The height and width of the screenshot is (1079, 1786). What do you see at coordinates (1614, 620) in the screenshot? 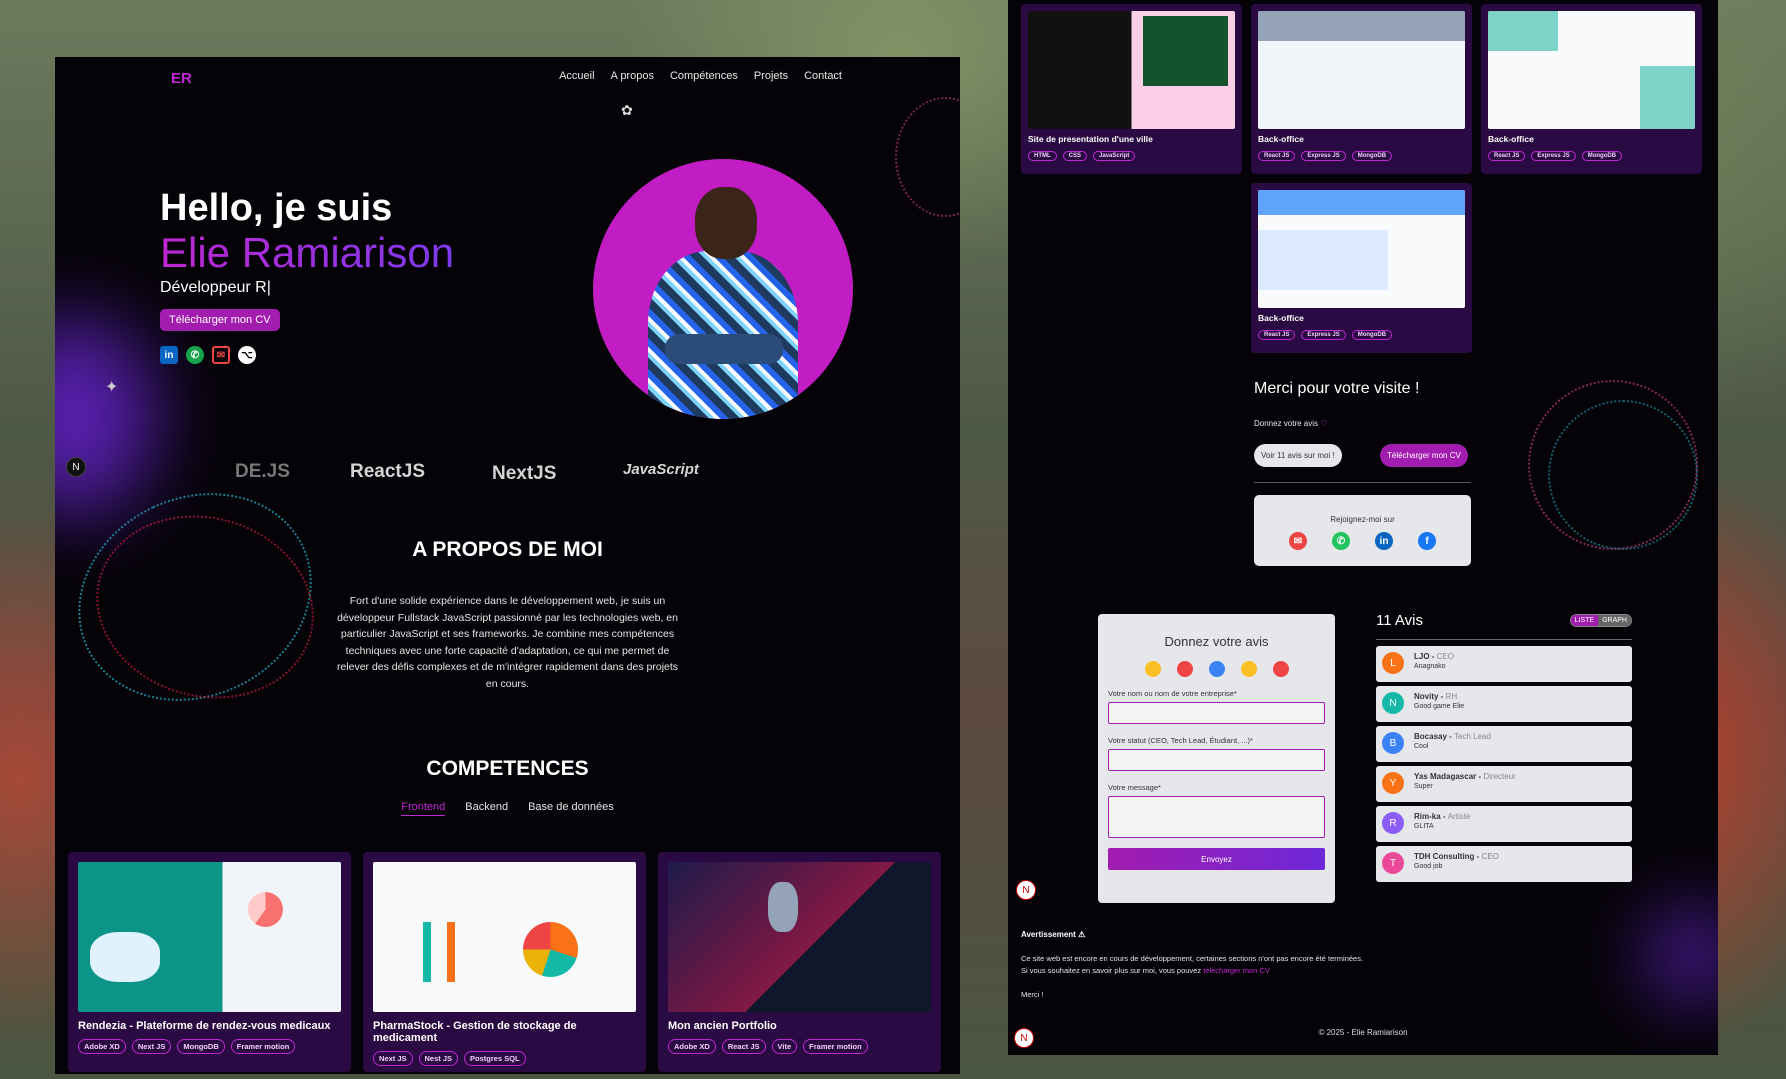
I see `toggle-graph: GRAPH` at bounding box center [1614, 620].